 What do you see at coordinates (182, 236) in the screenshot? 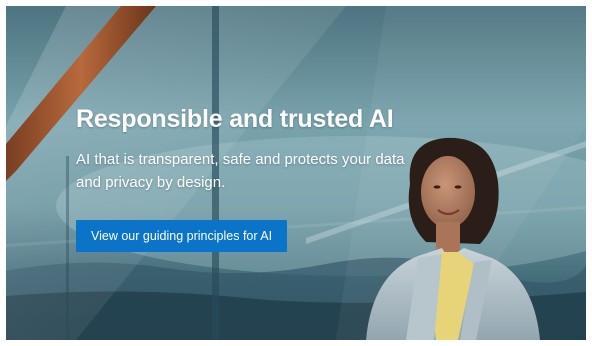
I see `guiding-principles-button: View our guiding principles for AI` at bounding box center [182, 236].